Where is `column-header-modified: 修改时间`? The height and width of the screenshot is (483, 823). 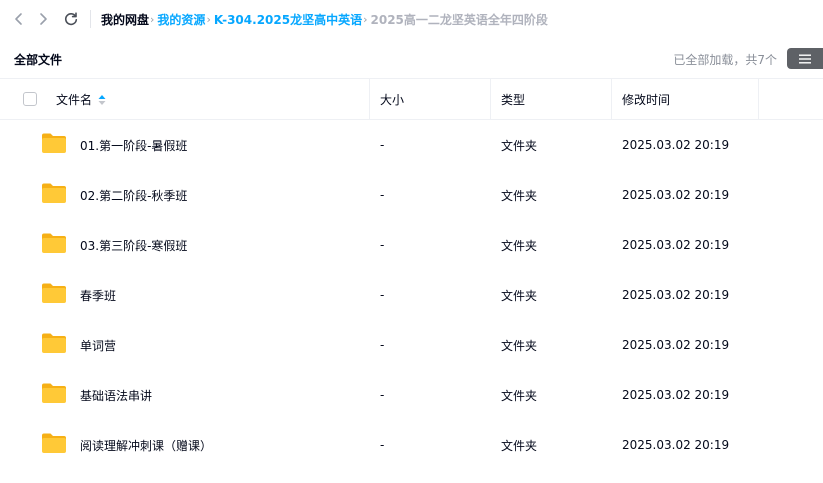
column-header-modified: 修改时间 is located at coordinates (646, 99).